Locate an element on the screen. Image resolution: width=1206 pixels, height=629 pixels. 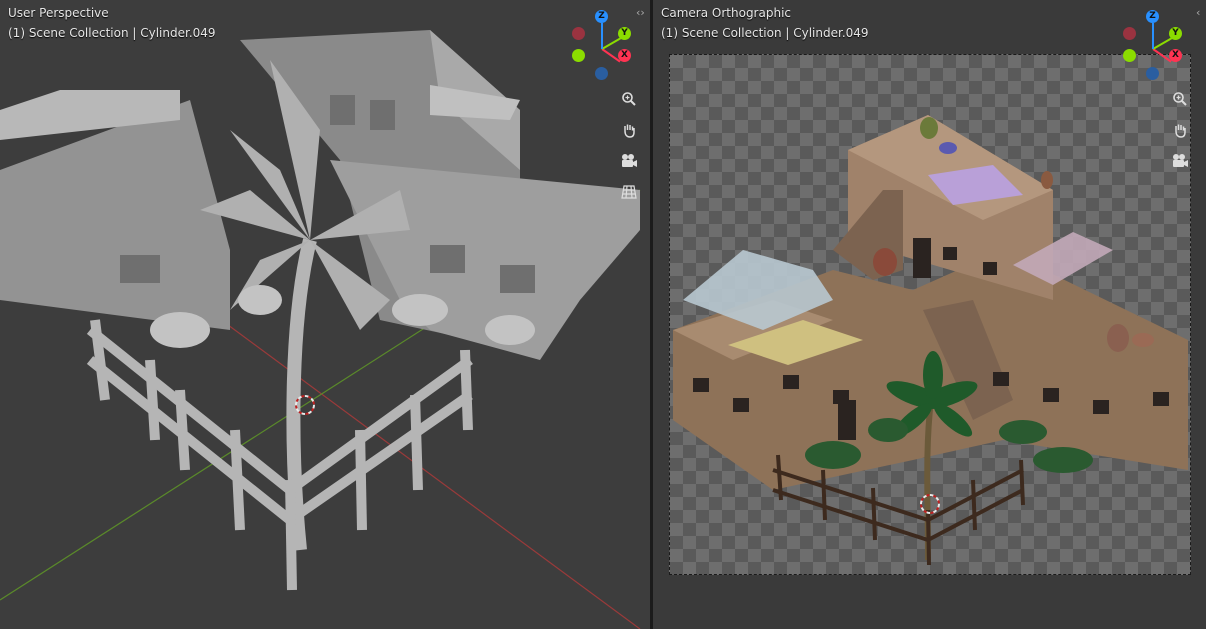
gizmo-y-handle-camera: Y is located at coordinates (1175, 33).